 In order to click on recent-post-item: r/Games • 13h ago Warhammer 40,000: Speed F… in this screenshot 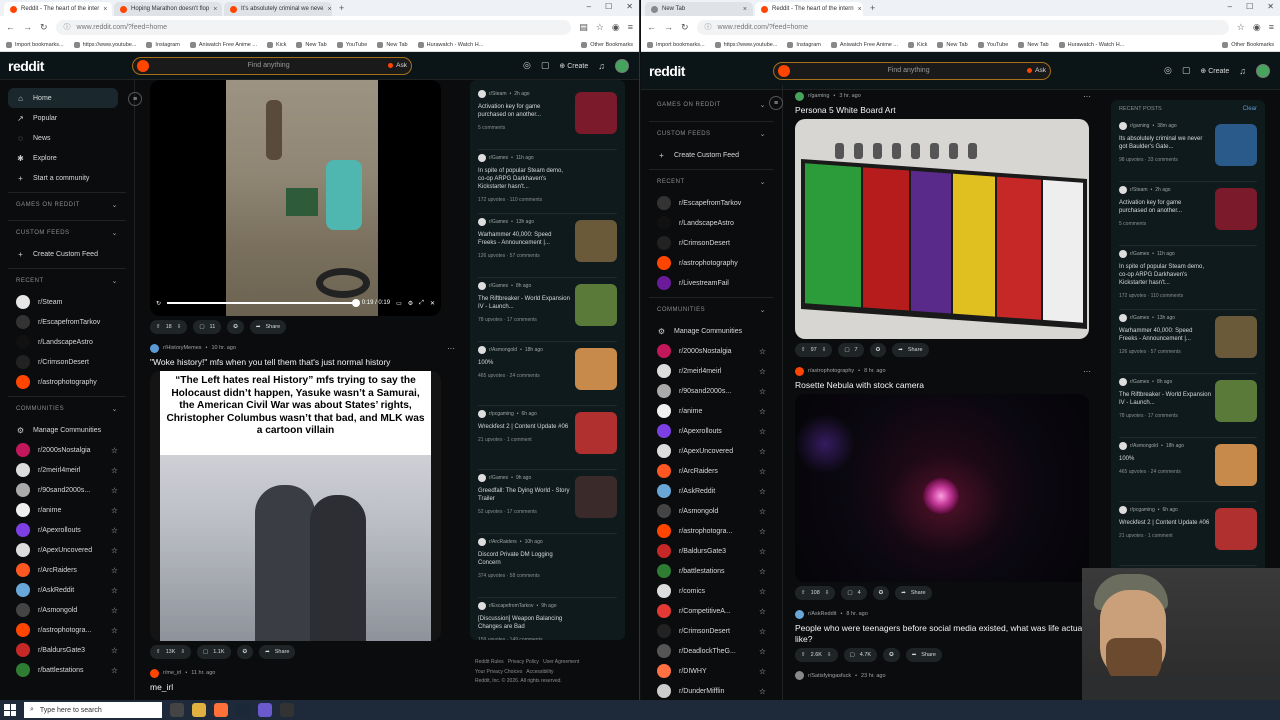, I will do `click(547, 246)`.